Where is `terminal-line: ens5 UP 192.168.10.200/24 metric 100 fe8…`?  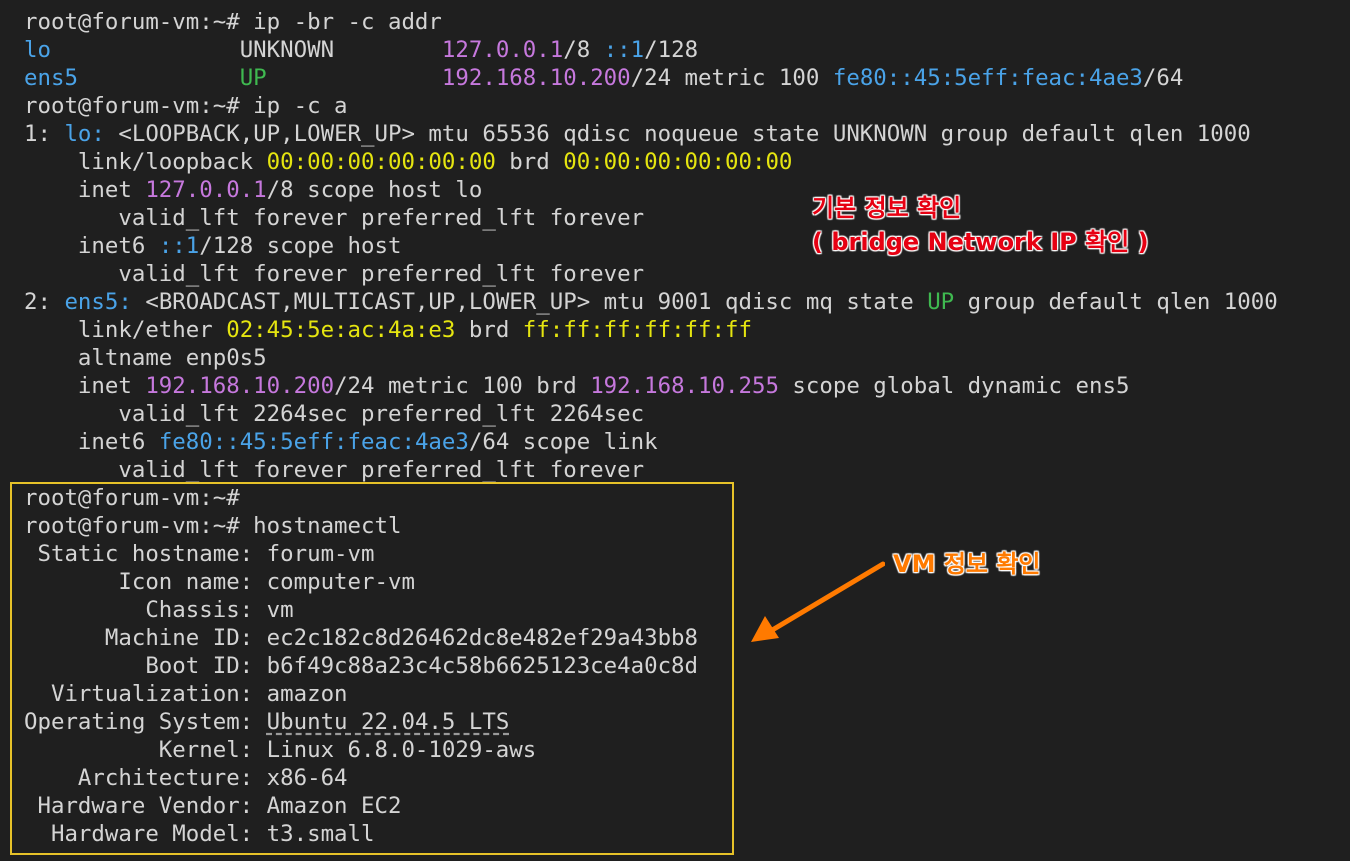
terminal-line: ens5 UP 192.168.10.200/24 metric 100 fe8… is located at coordinates (603, 78).